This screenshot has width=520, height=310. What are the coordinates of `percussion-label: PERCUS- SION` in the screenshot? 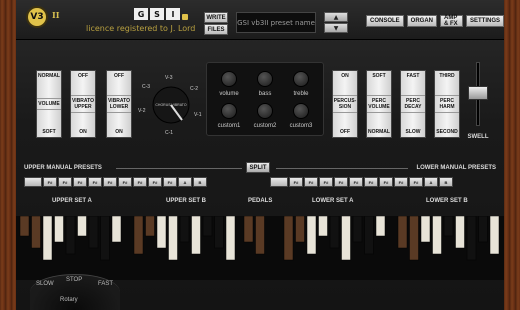 It's located at (345, 104).